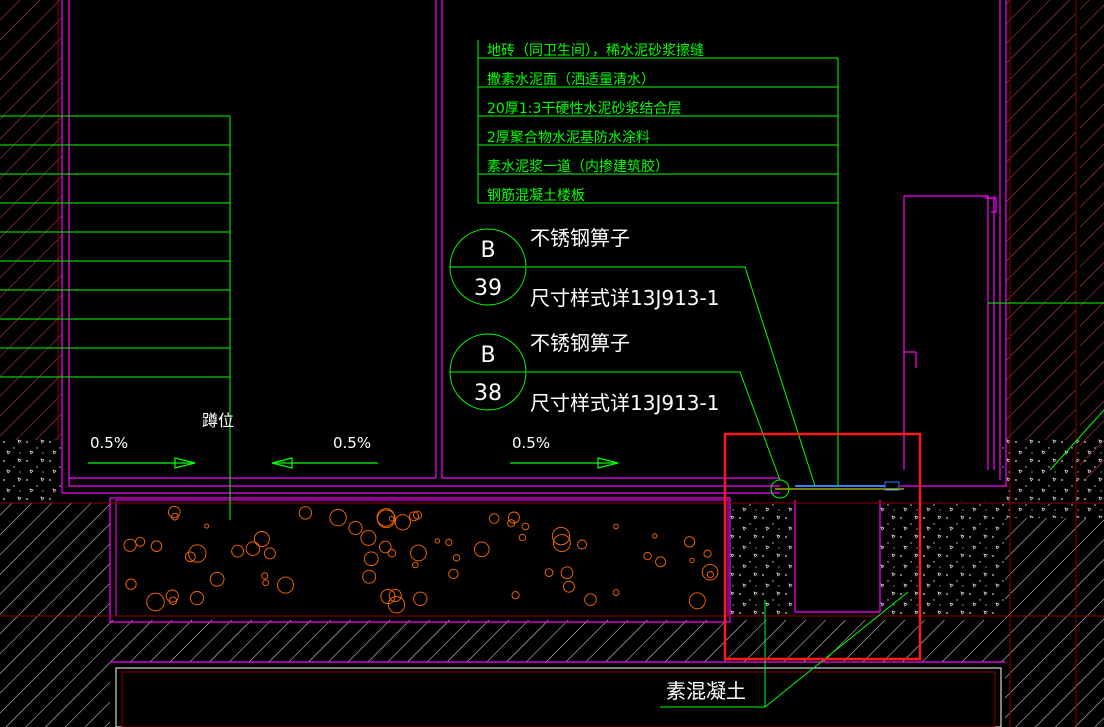 The image size is (1104, 727). I want to click on callout-2-letter: B, so click(487, 355).